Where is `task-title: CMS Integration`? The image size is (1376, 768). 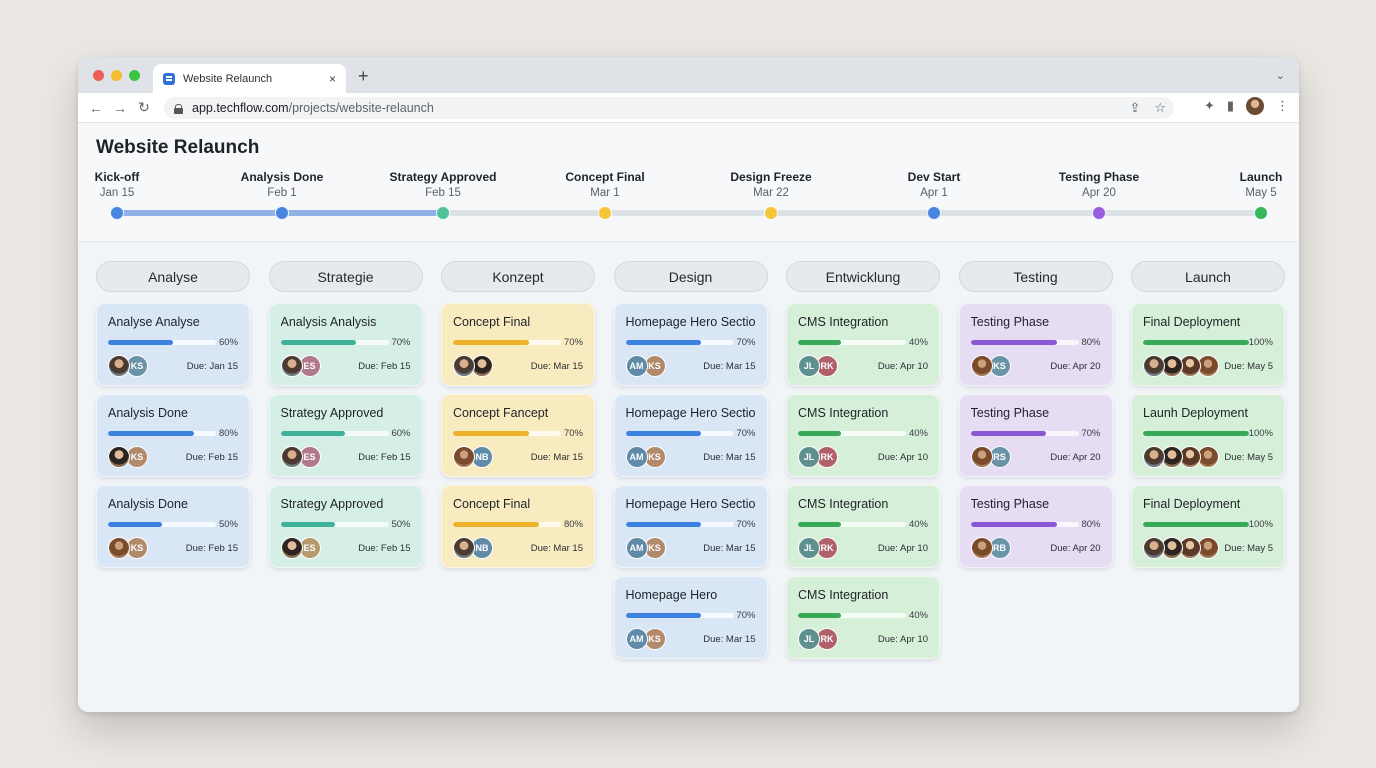 task-title: CMS Integration is located at coordinates (843, 322).